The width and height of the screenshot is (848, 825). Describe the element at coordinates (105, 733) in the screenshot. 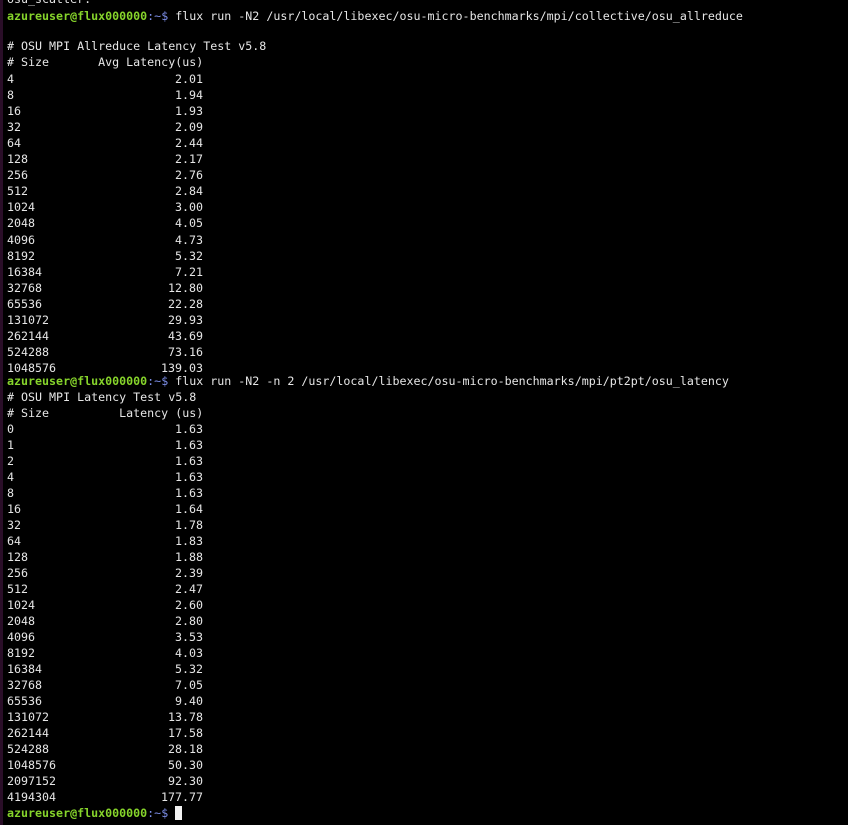

I see `table-row: 262144 17.58` at that location.